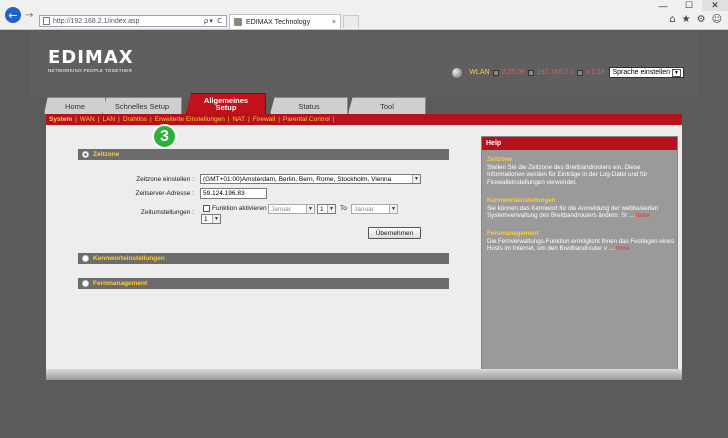 Image resolution: width=728 pixels, height=438 pixels. What do you see at coordinates (672, 19) in the screenshot?
I see `home-icon: ⌂` at bounding box center [672, 19].